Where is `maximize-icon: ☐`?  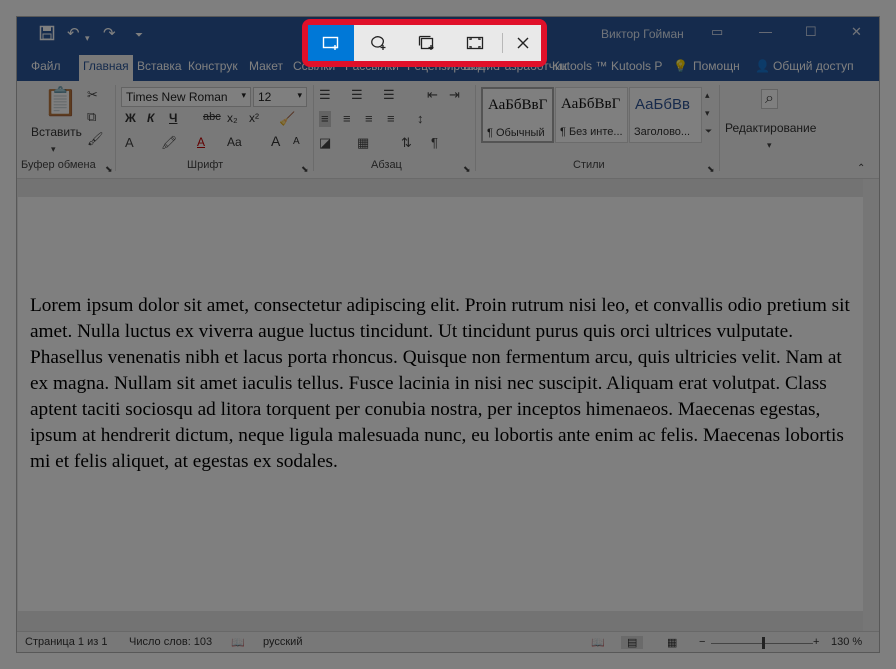
maximize-icon: ☐ is located at coordinates (811, 32).